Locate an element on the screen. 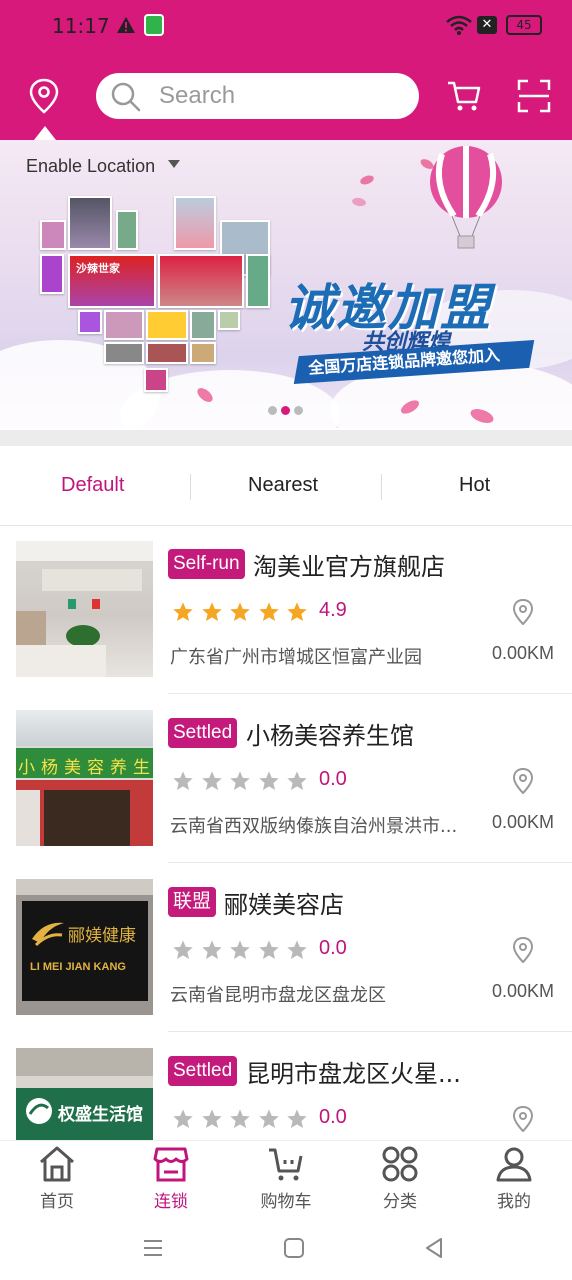 This screenshot has height=1280, width=572. carousel-dot-active is located at coordinates (285, 410).